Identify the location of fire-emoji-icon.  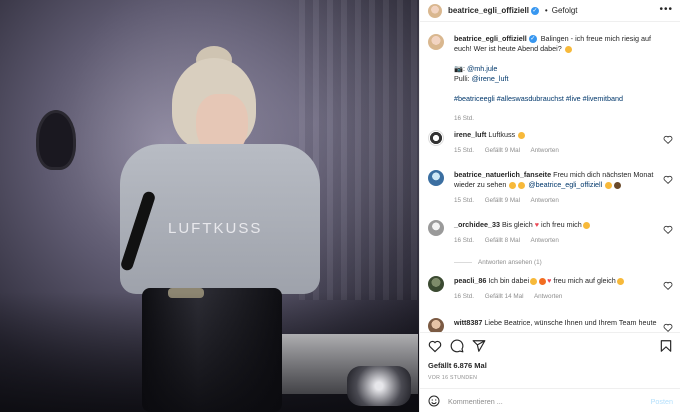
(543, 281).